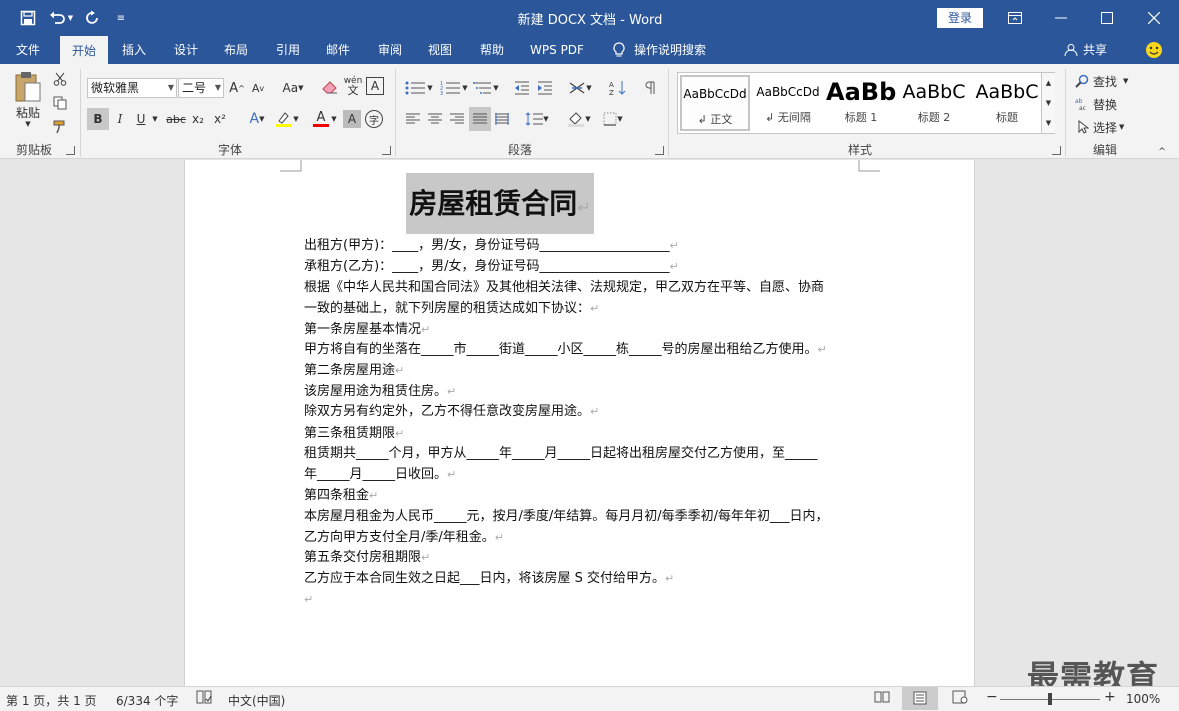 The image size is (1179, 711). I want to click on select-button: 选择 ▼, so click(1110, 127).